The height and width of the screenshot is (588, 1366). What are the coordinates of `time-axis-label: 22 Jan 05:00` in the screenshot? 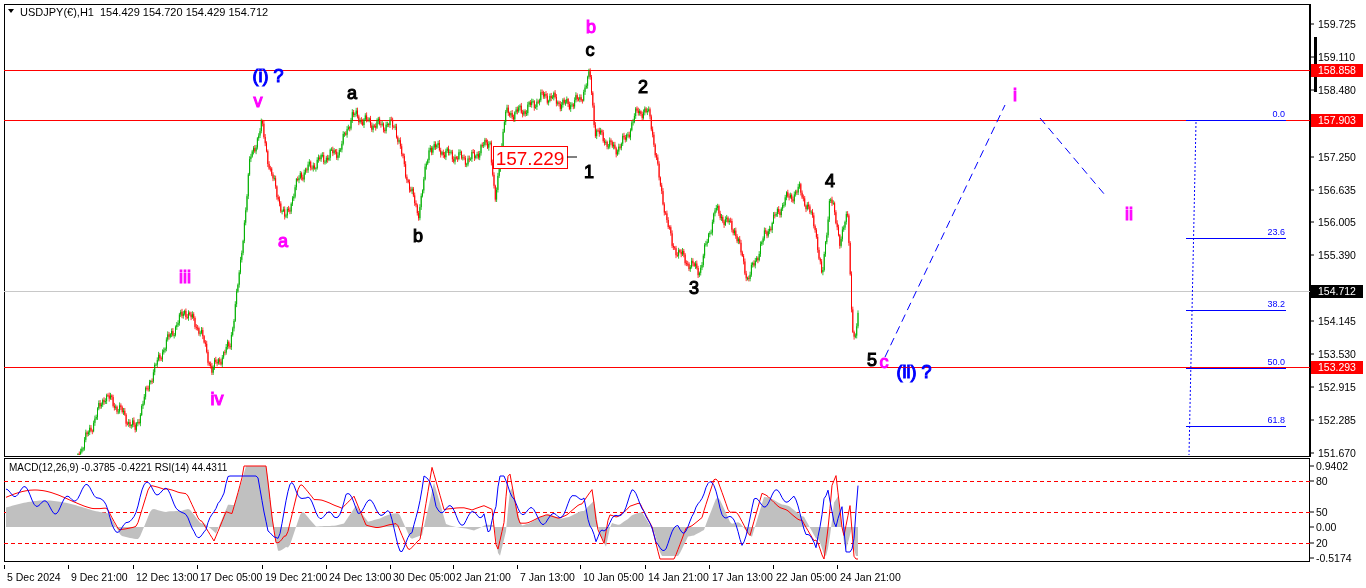 It's located at (806, 577).